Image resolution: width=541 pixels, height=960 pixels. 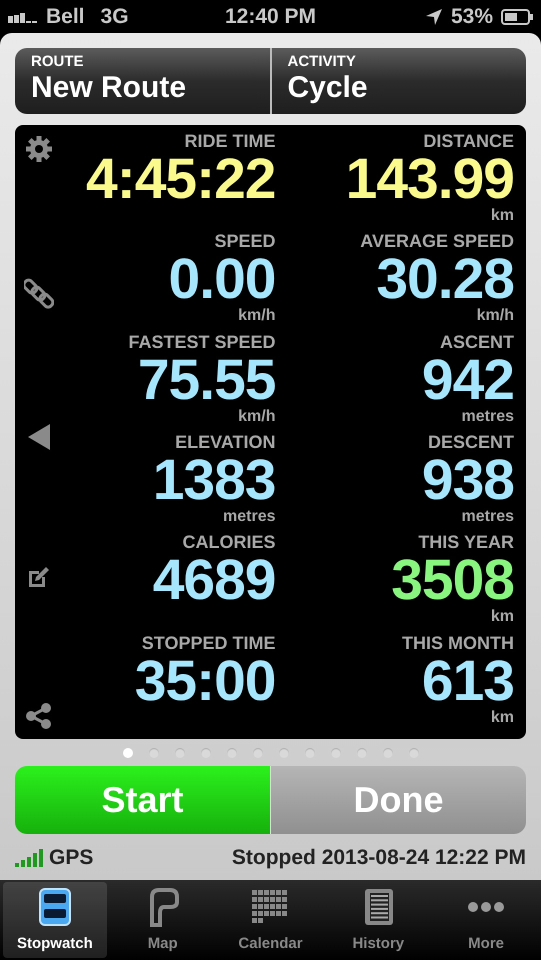 I want to click on field-value: Cycle, so click(x=328, y=88).